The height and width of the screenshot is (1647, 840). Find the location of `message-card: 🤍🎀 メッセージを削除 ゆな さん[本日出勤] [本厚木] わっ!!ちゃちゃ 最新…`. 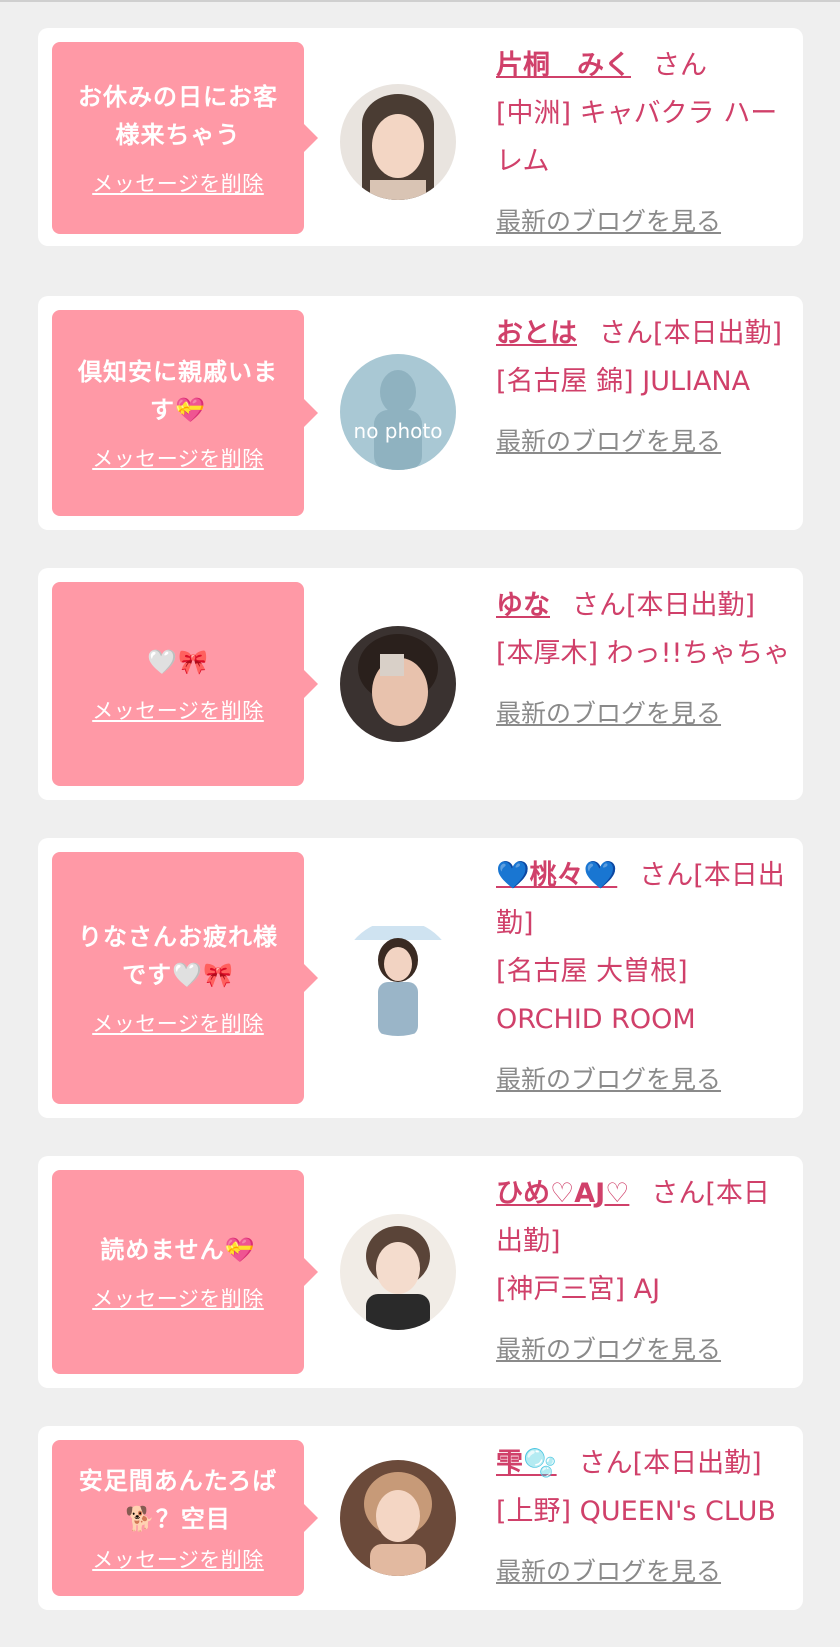

message-card: 🤍🎀 メッセージを削除 ゆな さん[本日出勤] [本厚木] わっ!!ちゃちゃ 最新… is located at coordinates (420, 684).